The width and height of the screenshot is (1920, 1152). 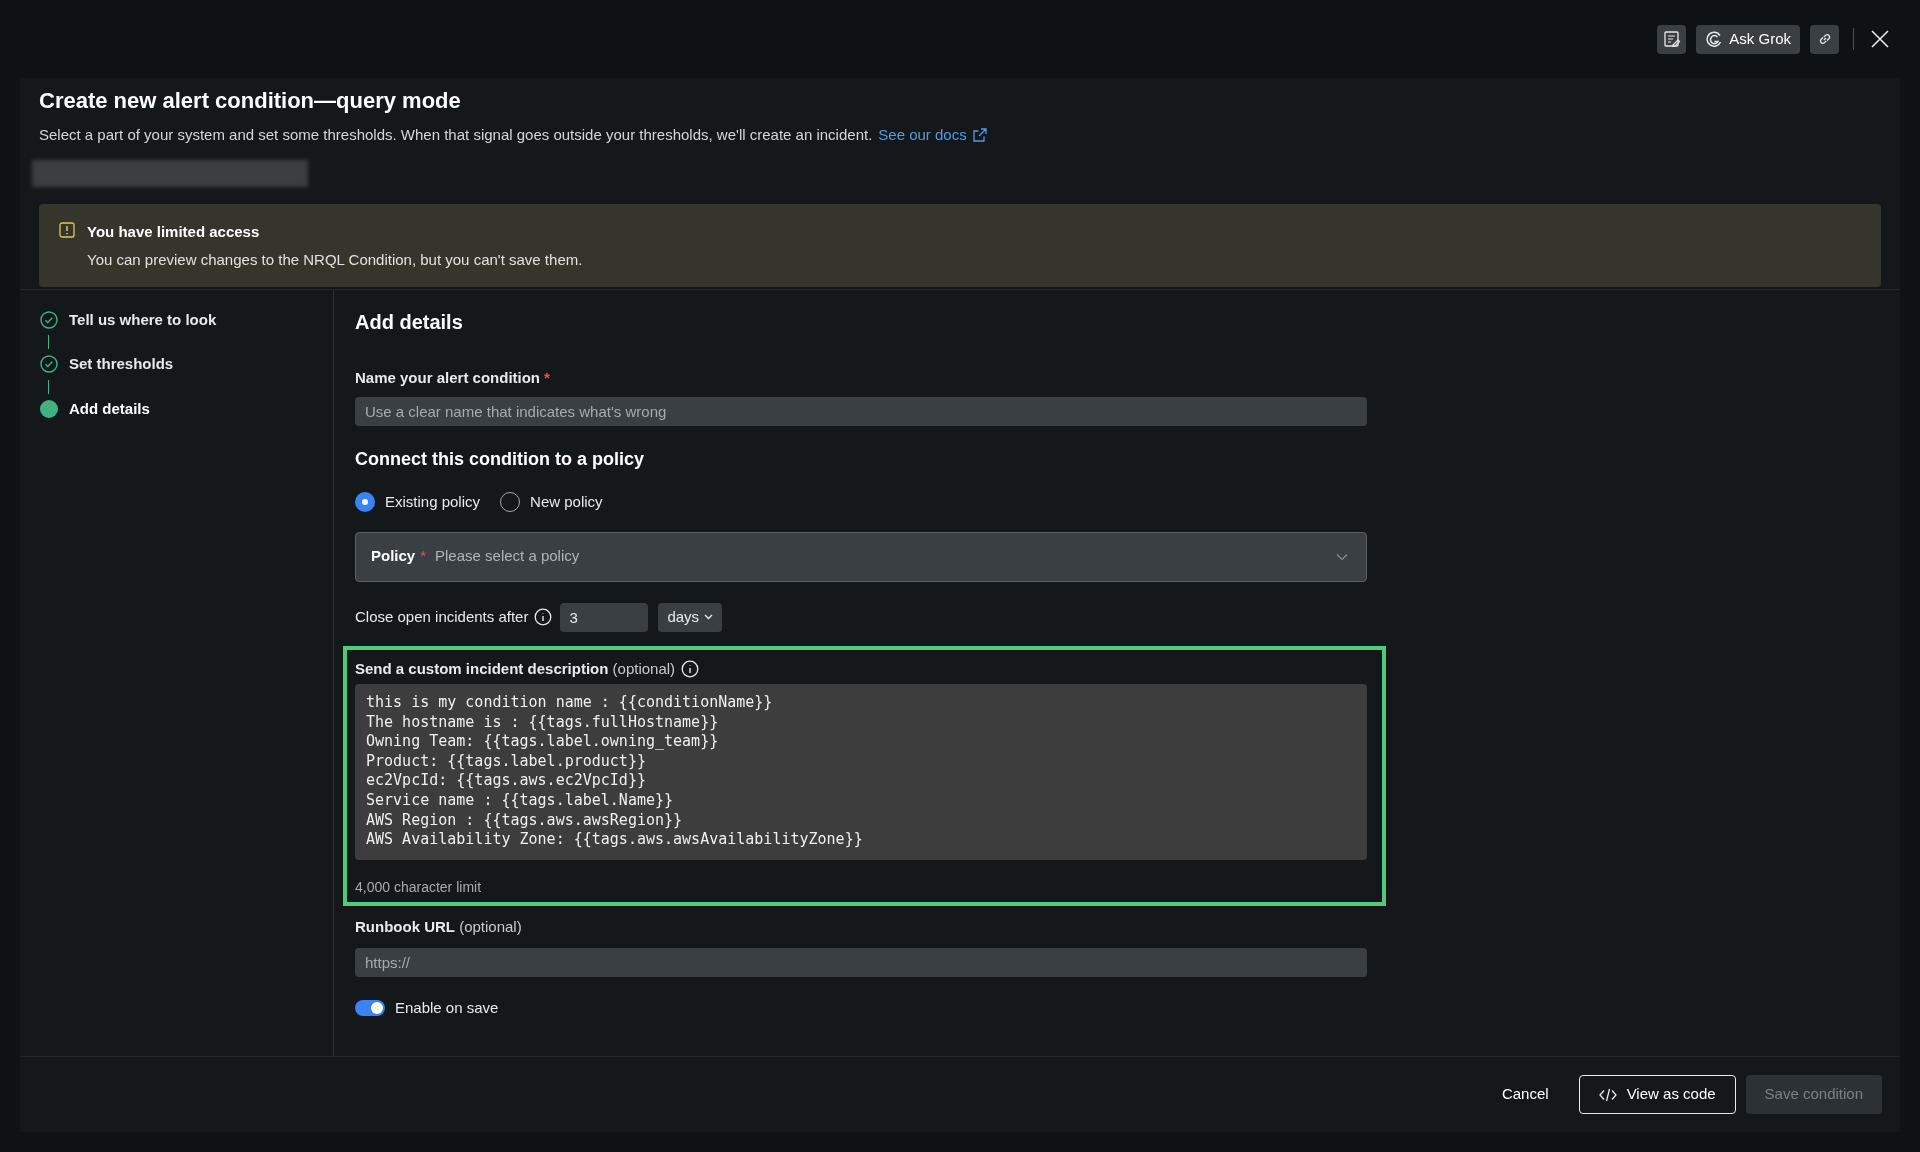 I want to click on banner-message: You can preview changes to the NRQL Condition, but you can't save them., so click(x=335, y=260).